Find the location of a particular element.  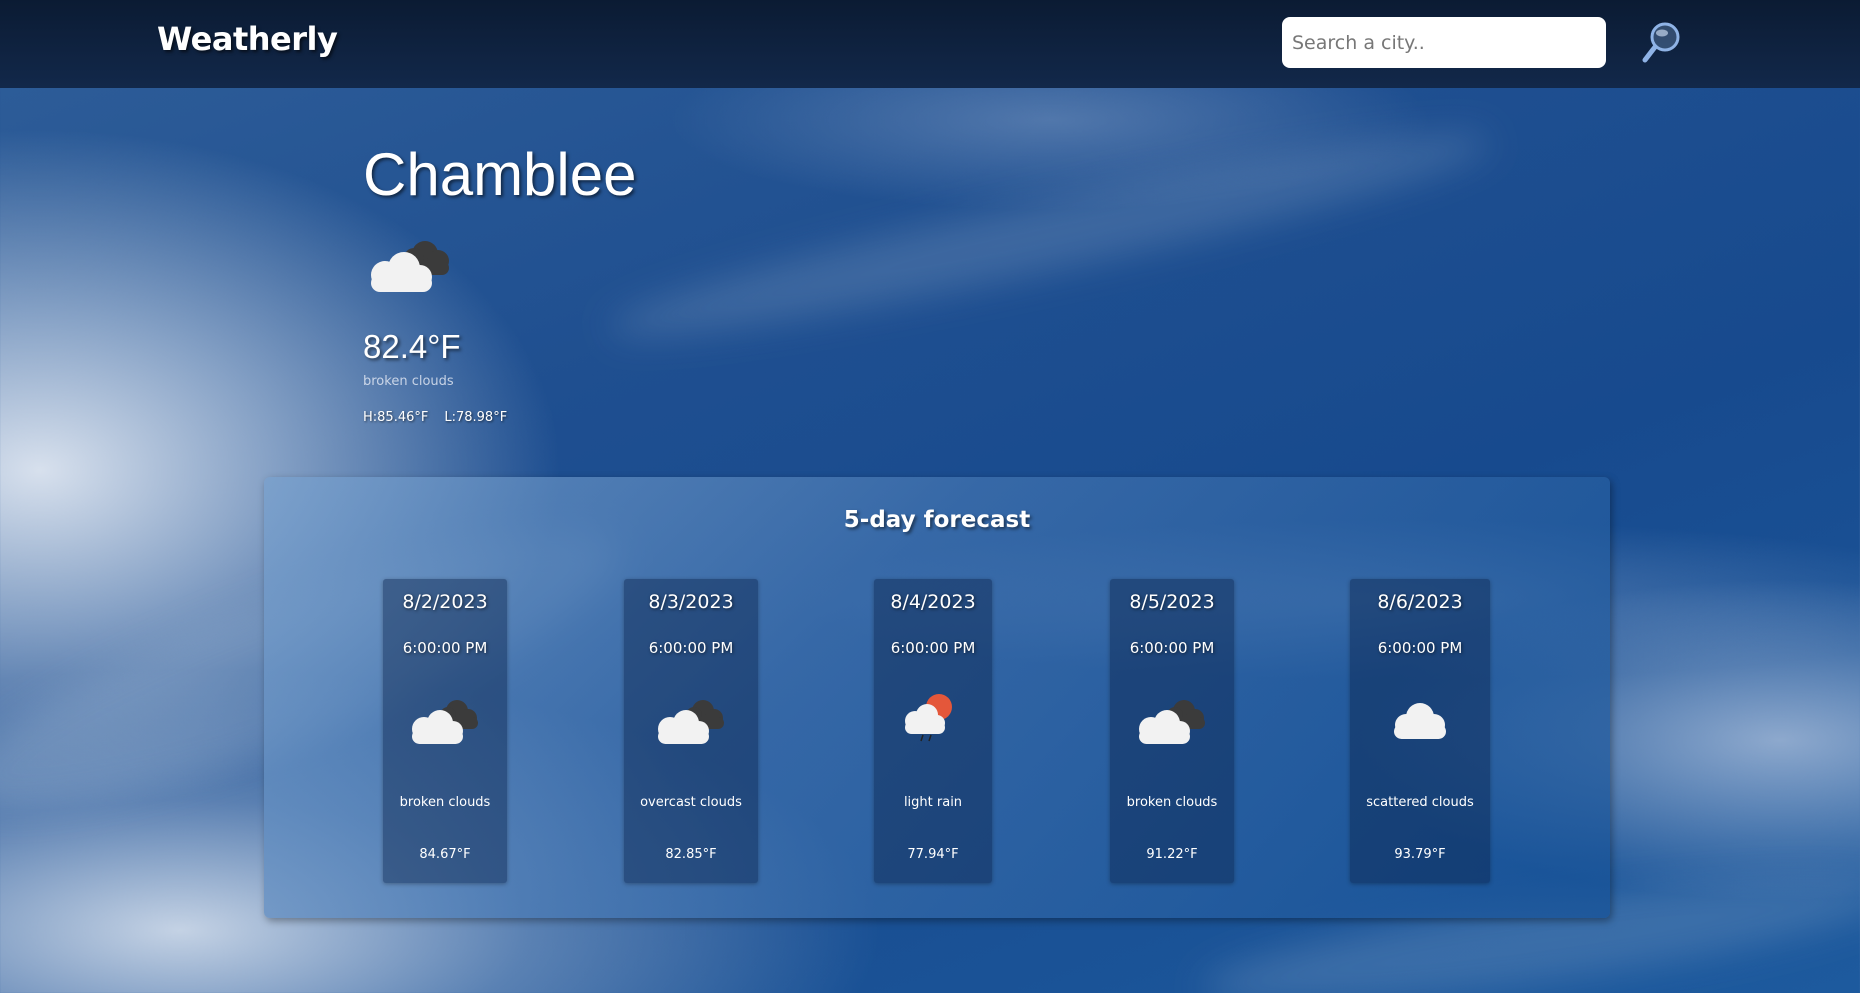

city-name: Chamblee is located at coordinates (500, 174).